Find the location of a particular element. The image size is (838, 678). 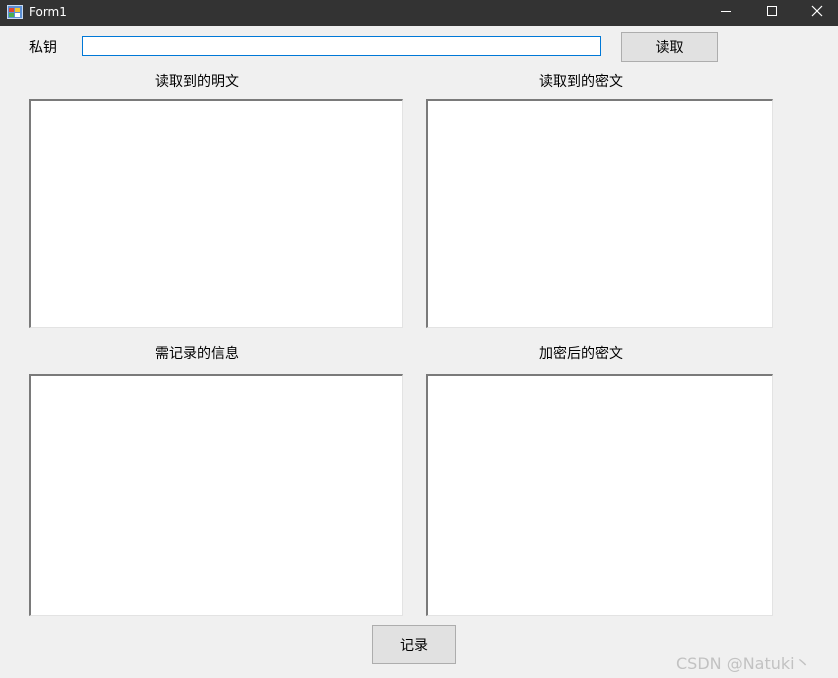

cipher-read-label: 读取到的密文 is located at coordinates (581, 82).